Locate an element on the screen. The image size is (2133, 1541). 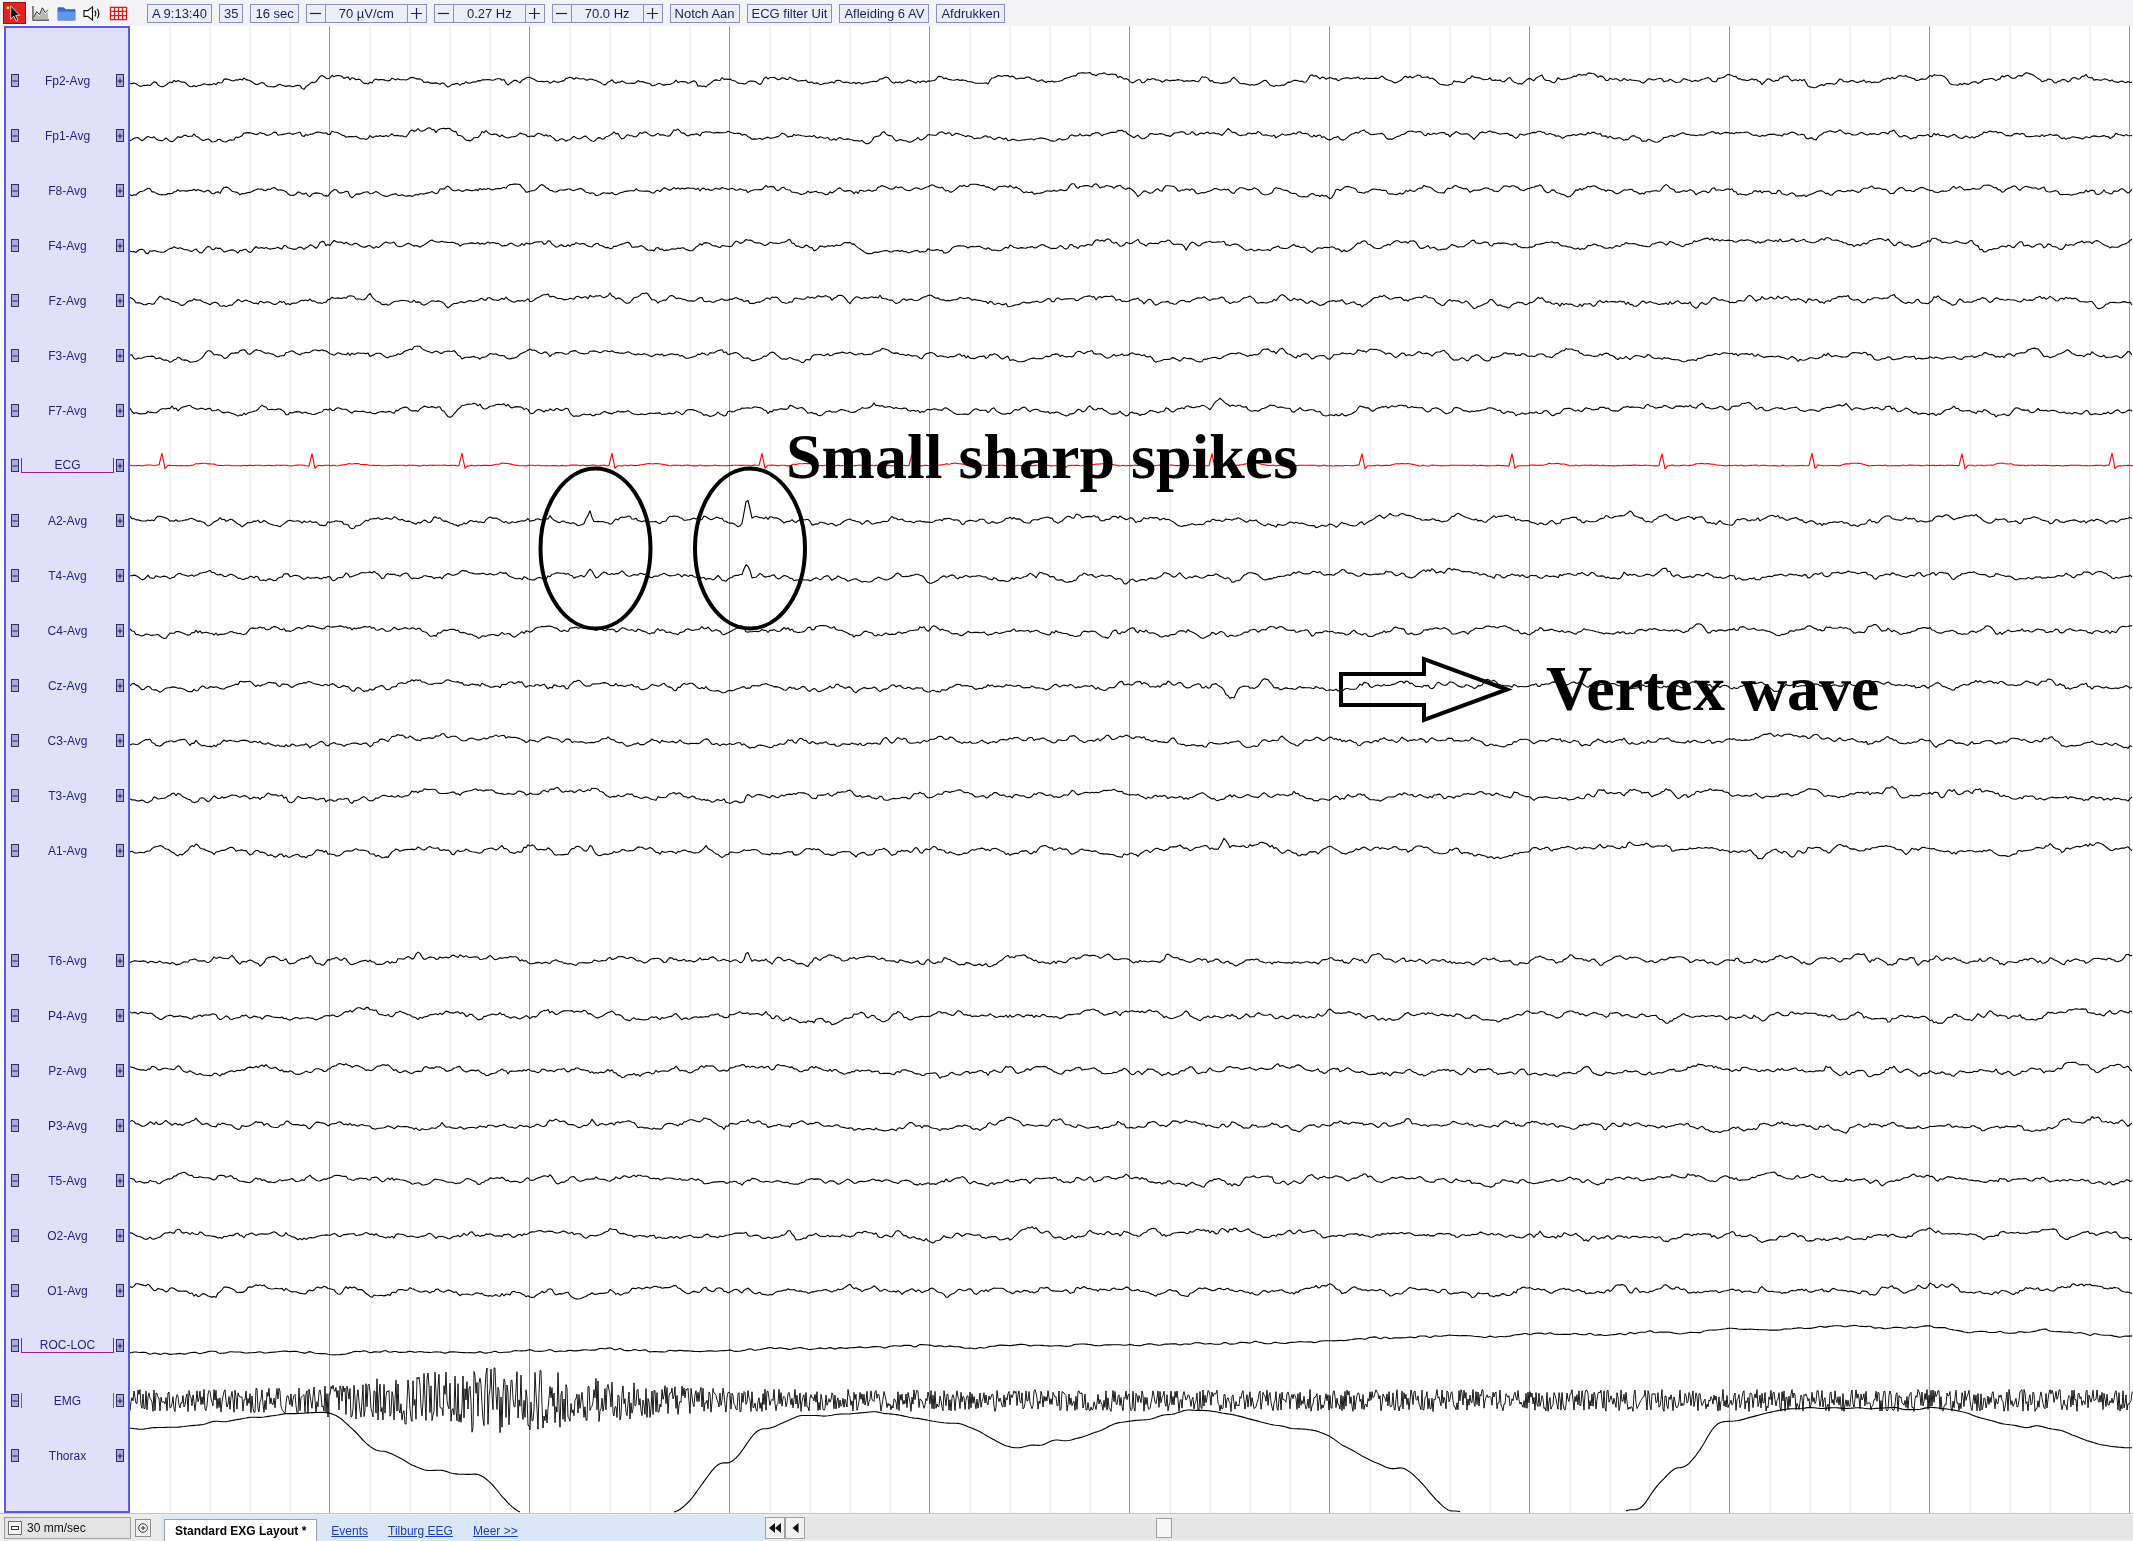
channel-label: P4-Avg is located at coordinates (67, 1015).